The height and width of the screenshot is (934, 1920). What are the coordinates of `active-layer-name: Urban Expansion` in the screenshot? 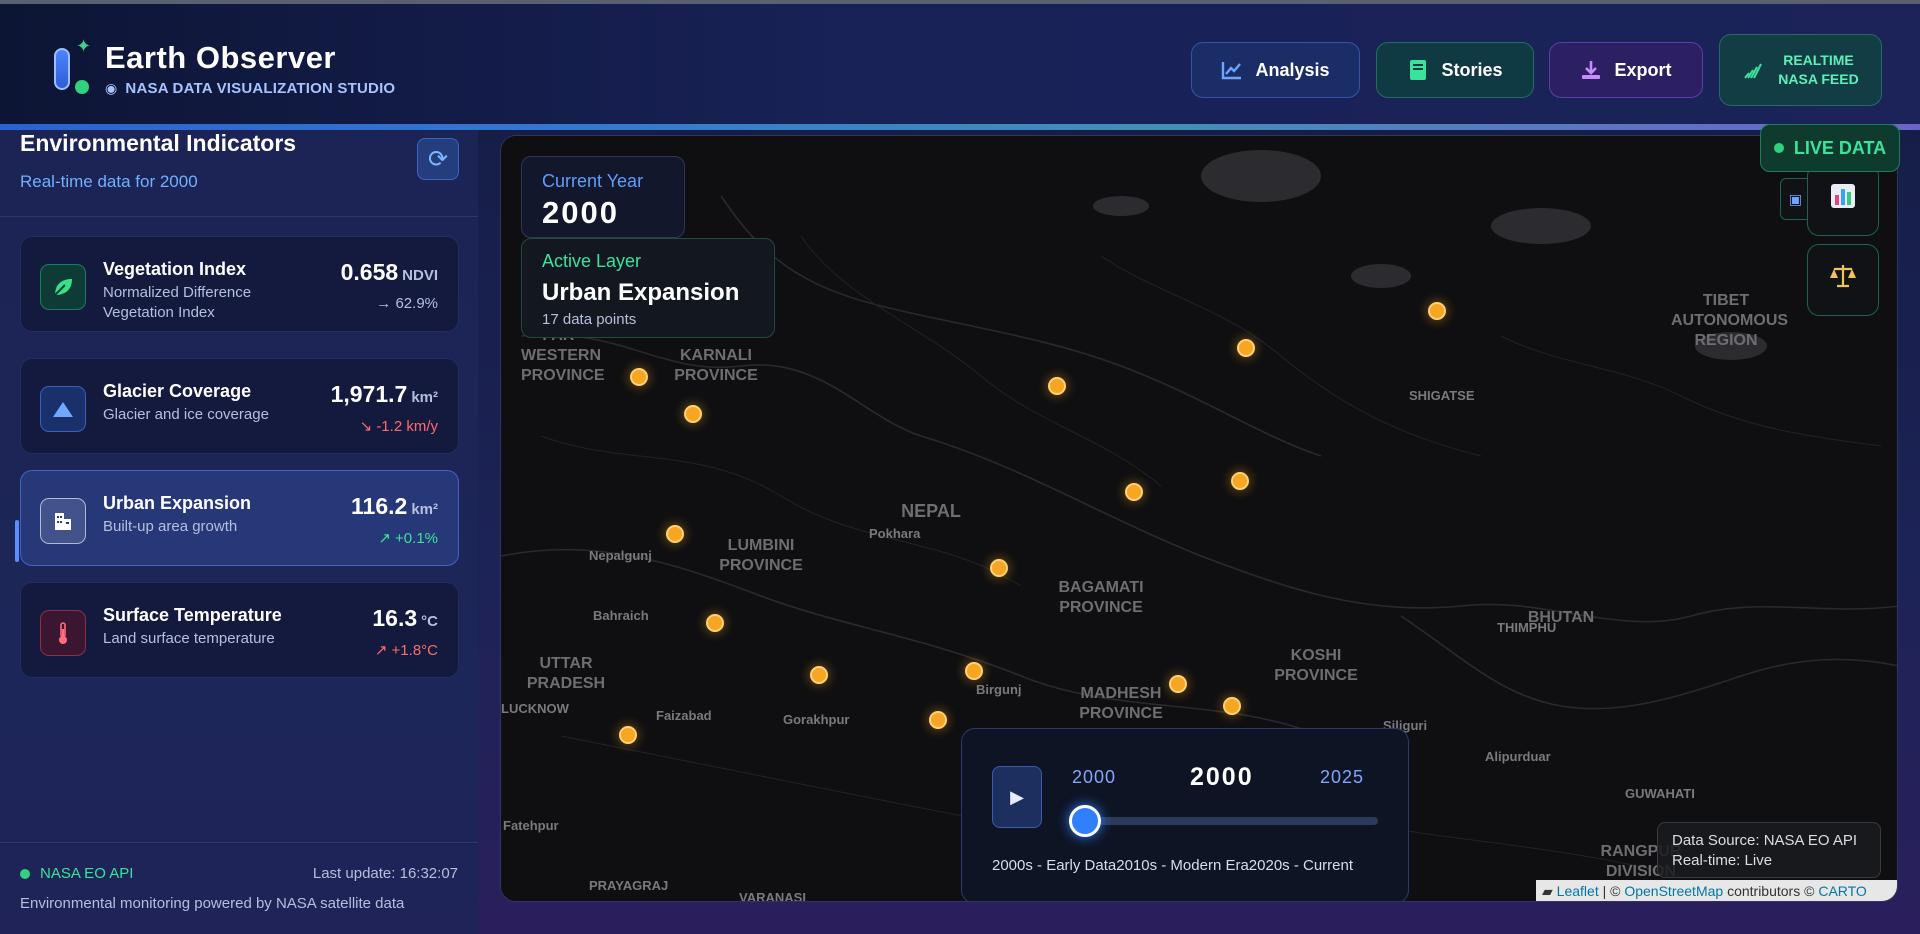 It's located at (641, 292).